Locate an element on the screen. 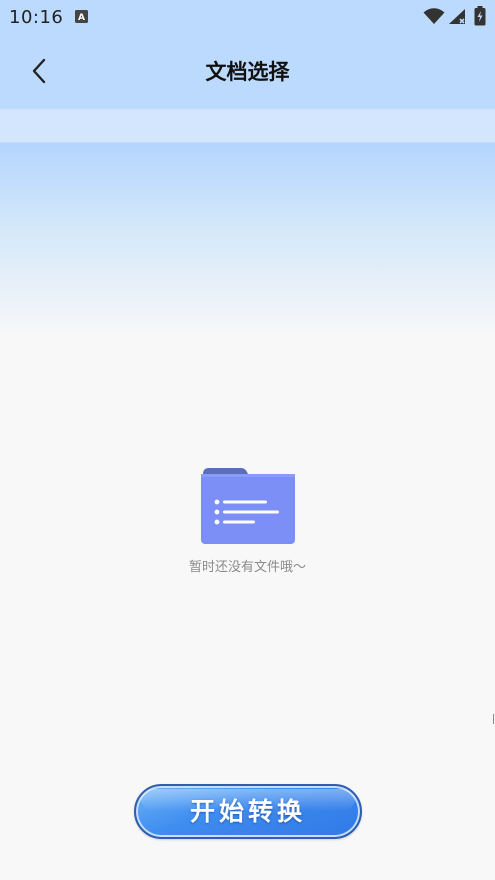  edge-divider is located at coordinates (493, 719).